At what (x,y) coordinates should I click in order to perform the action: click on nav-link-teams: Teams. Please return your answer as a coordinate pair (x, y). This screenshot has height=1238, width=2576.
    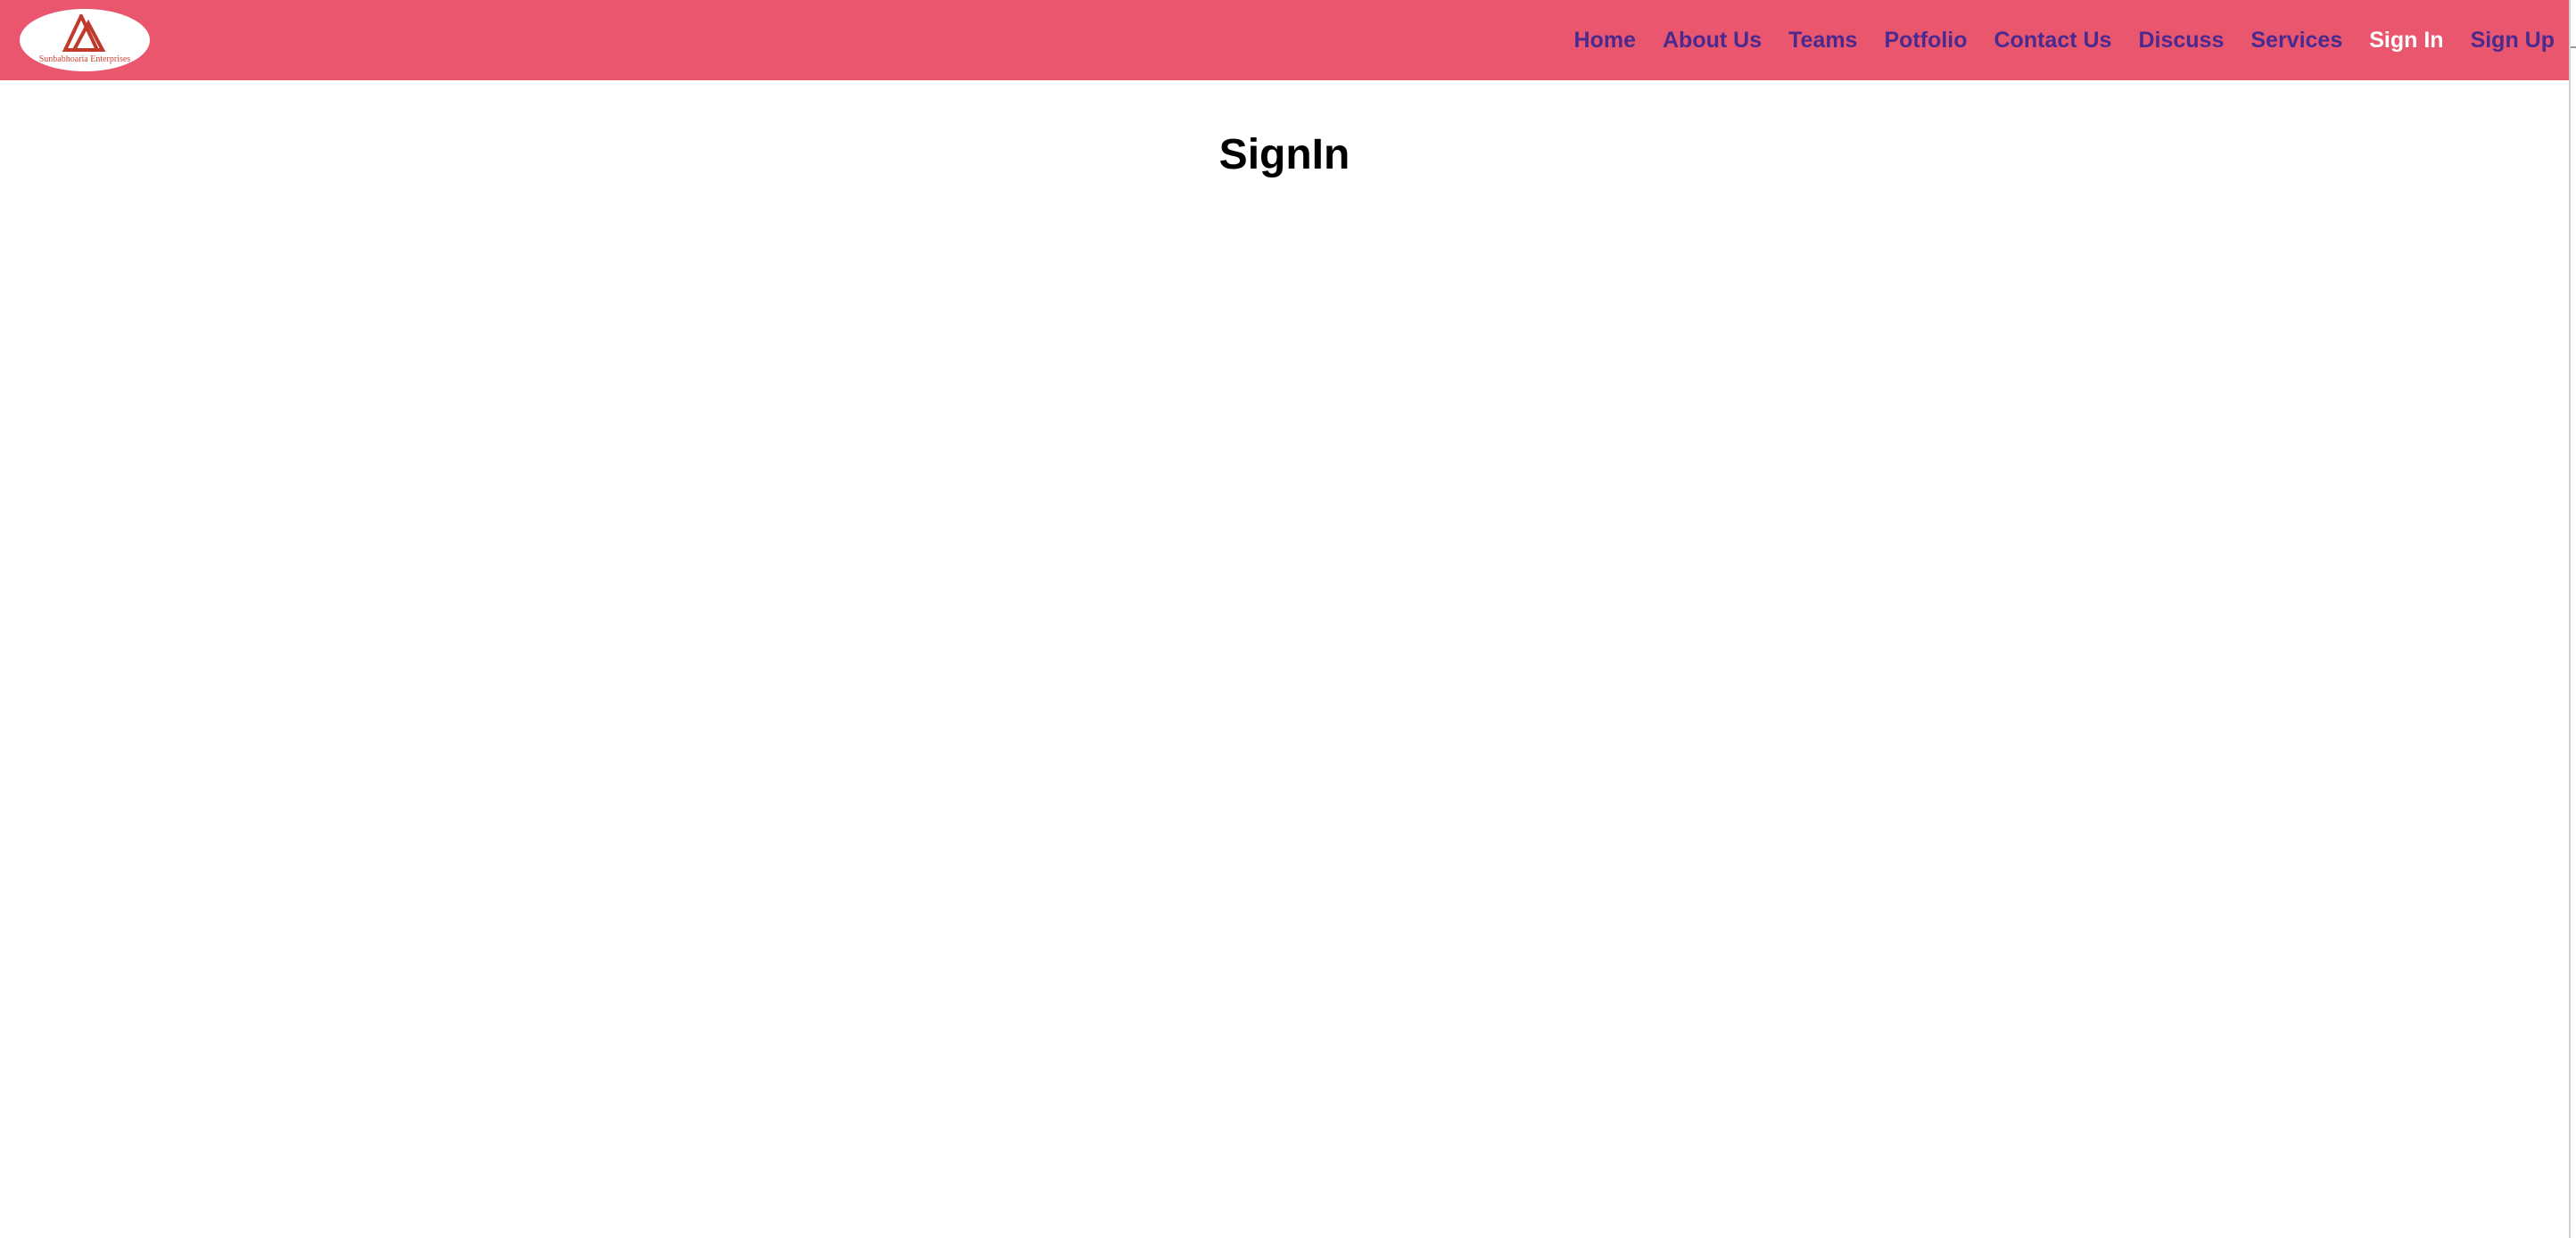
    Looking at the image, I should click on (1823, 41).